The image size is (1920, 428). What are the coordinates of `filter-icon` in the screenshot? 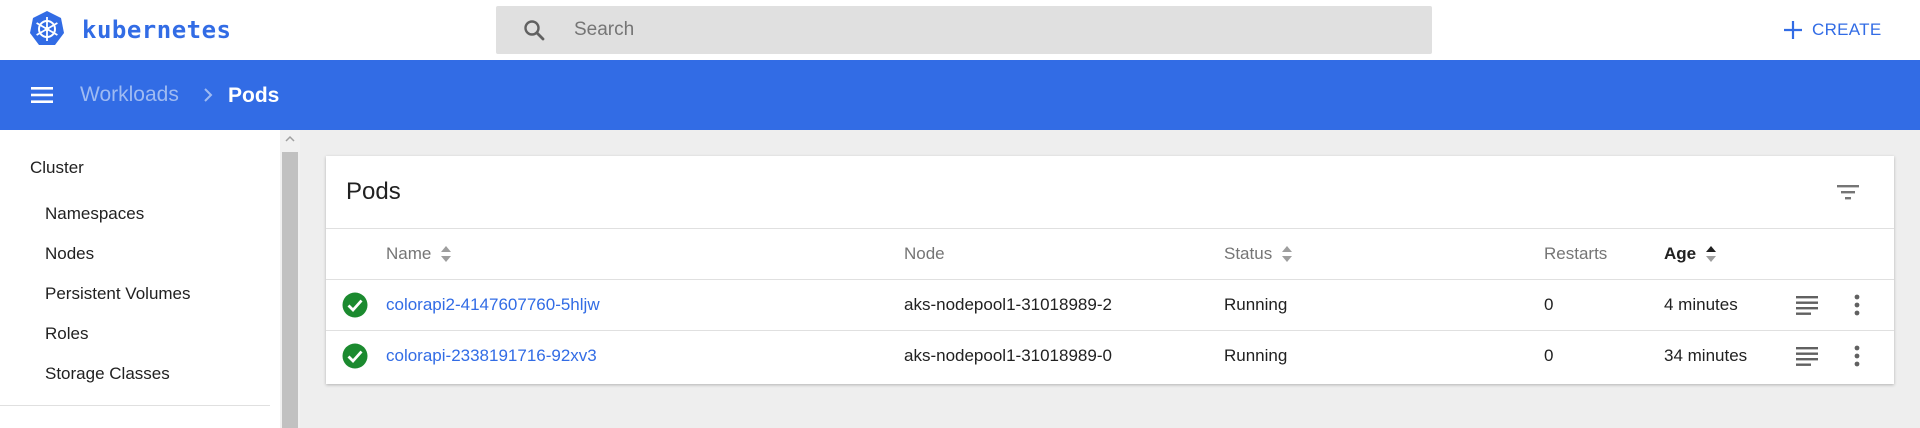 It's located at (1848, 192).